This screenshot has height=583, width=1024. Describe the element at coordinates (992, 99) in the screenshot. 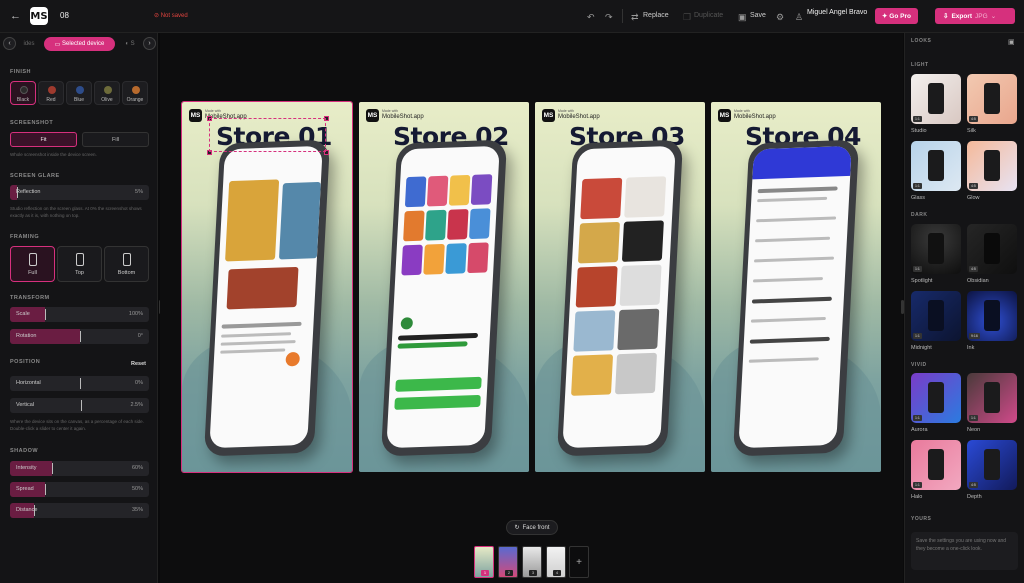

I see `look-silk: 4:5` at that location.